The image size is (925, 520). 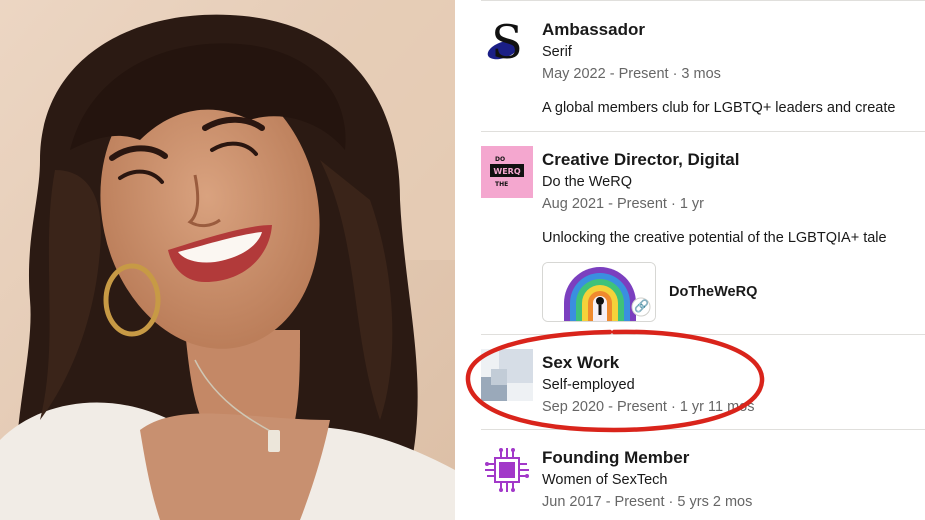 What do you see at coordinates (604, 480) in the screenshot?
I see `company-name: Women of SexTech` at bounding box center [604, 480].